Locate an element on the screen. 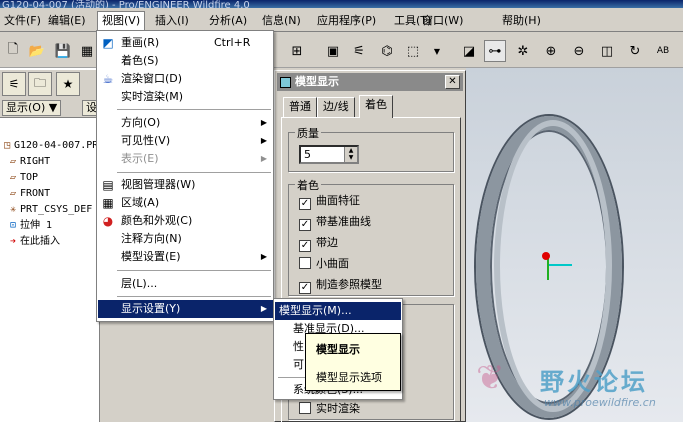 The image size is (683, 422). spin-center-icon: ✲ is located at coordinates (523, 51).